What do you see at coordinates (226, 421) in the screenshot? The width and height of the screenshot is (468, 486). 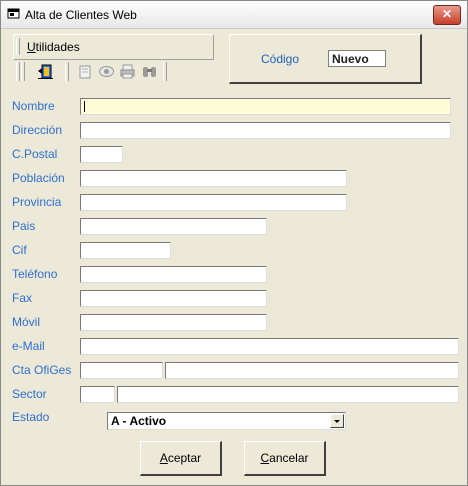 I see `estado-select: A - Activo` at bounding box center [226, 421].